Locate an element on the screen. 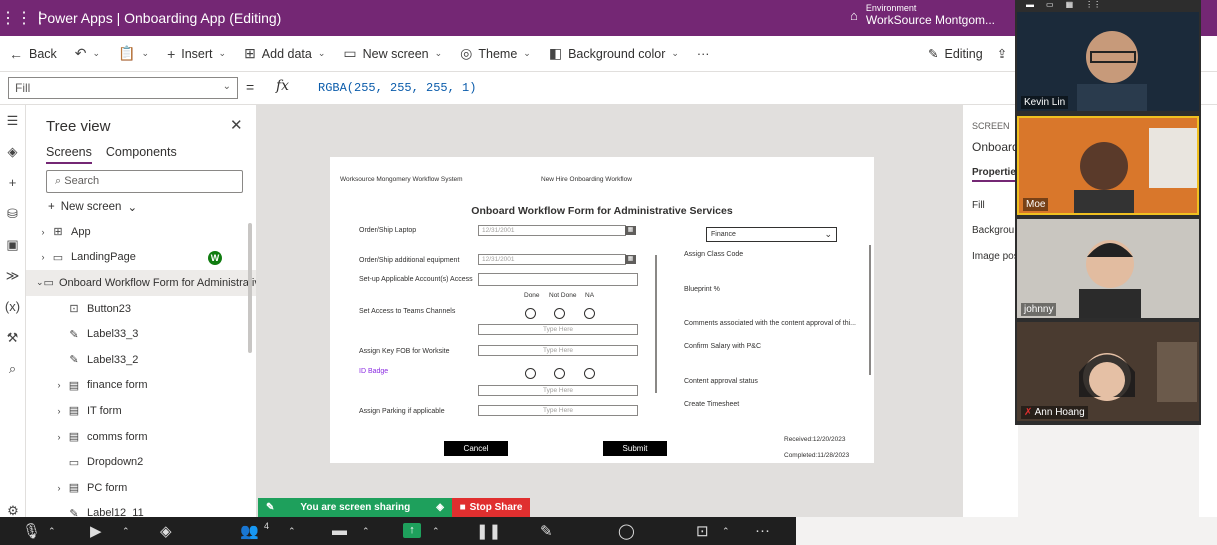  fob-input: Type Here is located at coordinates (558, 350).